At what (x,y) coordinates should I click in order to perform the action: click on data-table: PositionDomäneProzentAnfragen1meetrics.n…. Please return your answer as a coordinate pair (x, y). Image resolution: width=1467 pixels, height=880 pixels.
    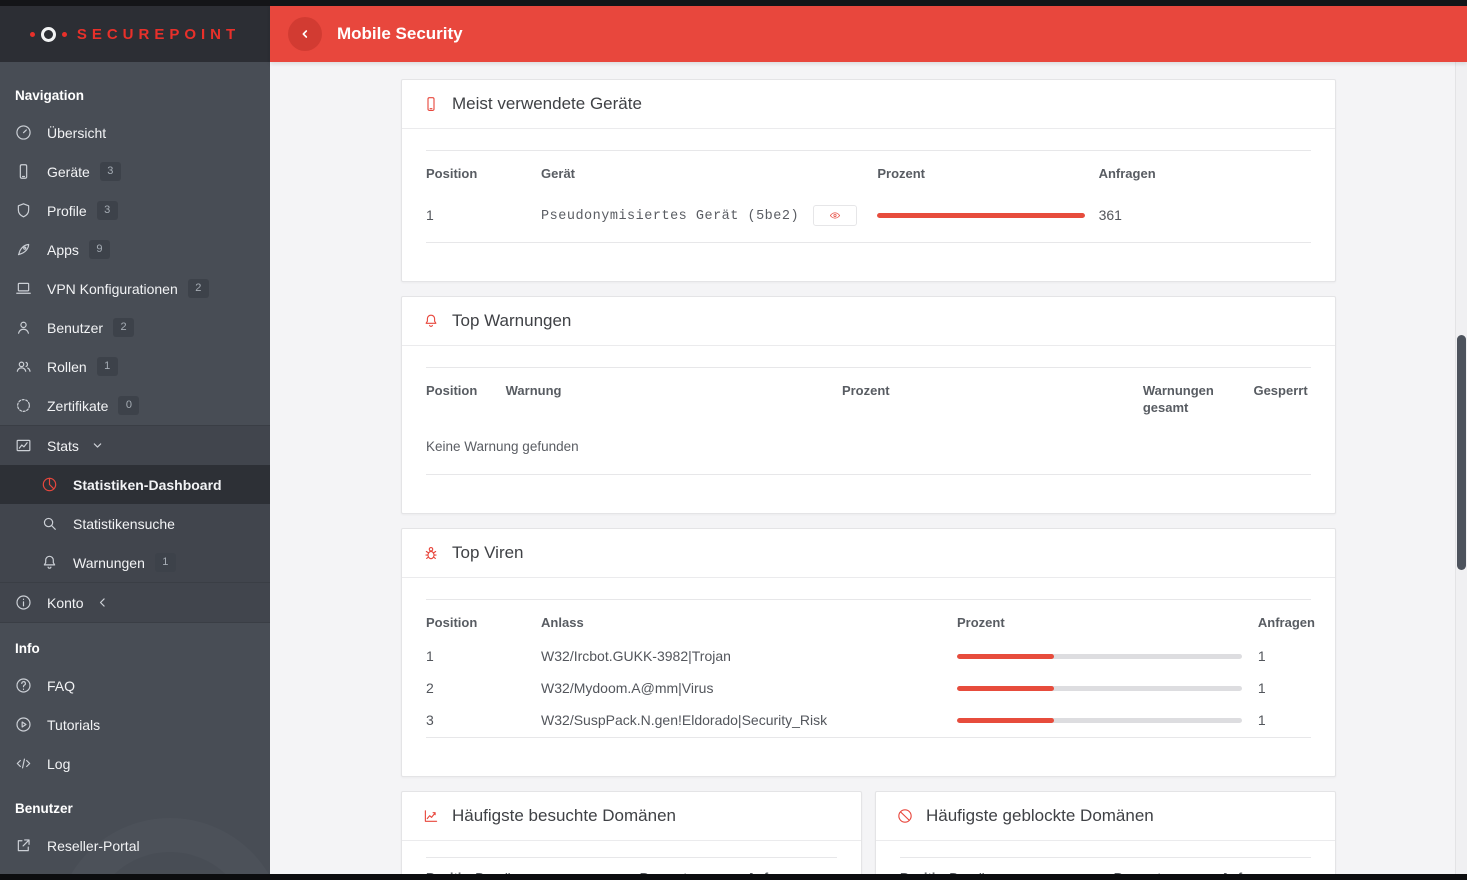
    Looking at the image, I should click on (1105, 865).